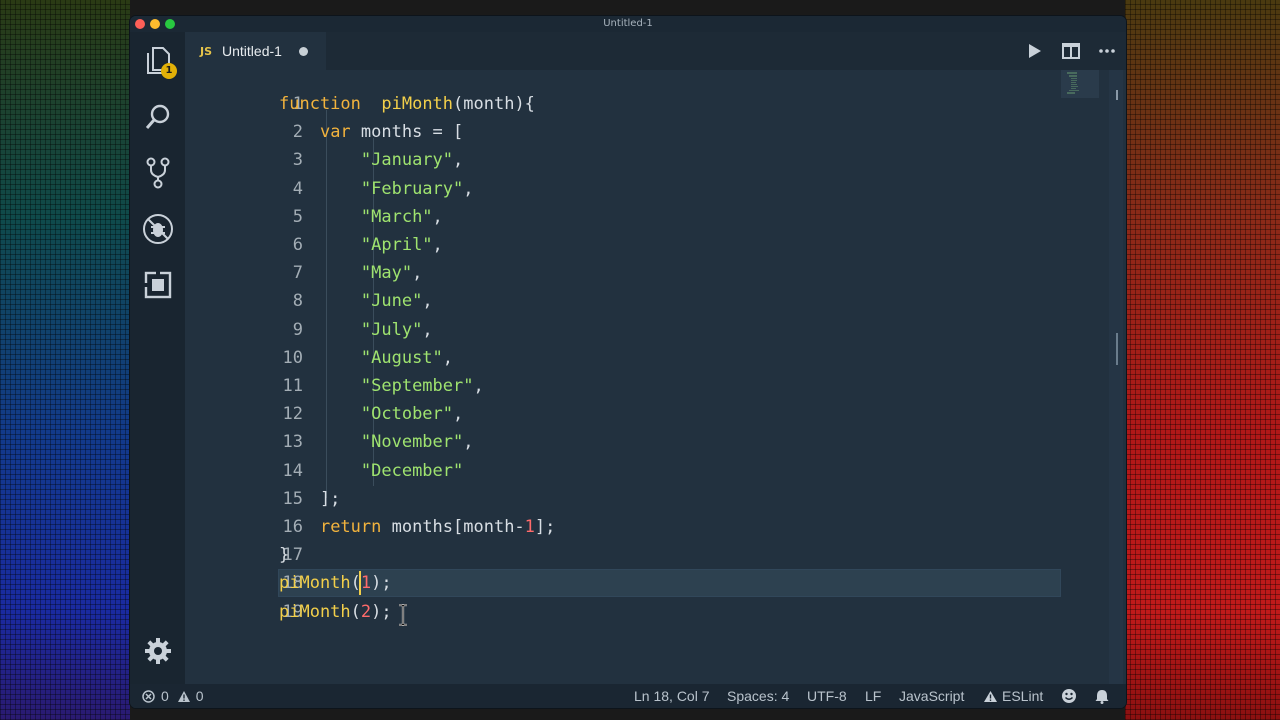 The image size is (1280, 720). I want to click on file-encoding: UTF-8, so click(827, 696).